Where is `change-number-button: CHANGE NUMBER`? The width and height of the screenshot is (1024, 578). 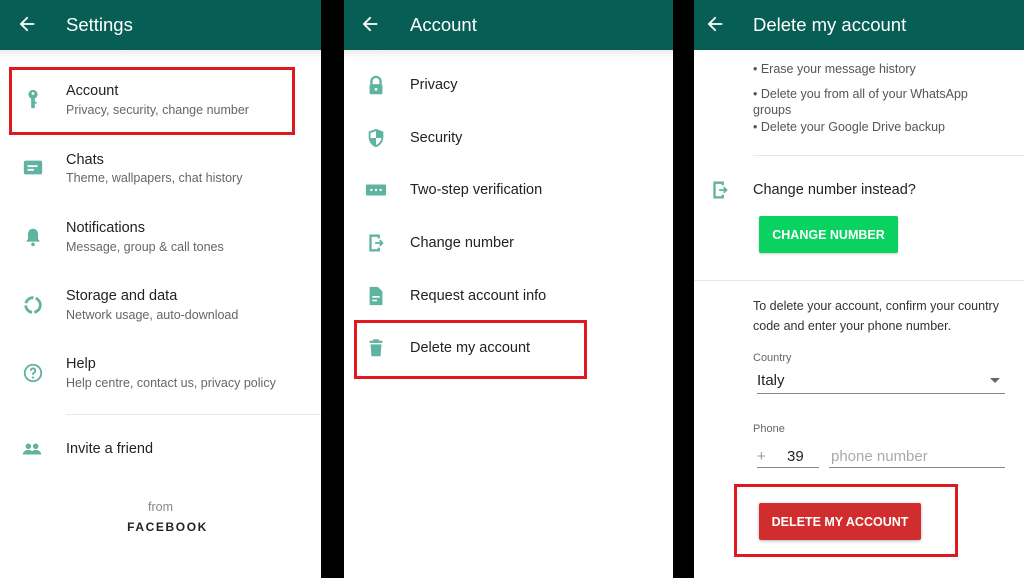 change-number-button: CHANGE NUMBER is located at coordinates (828, 234).